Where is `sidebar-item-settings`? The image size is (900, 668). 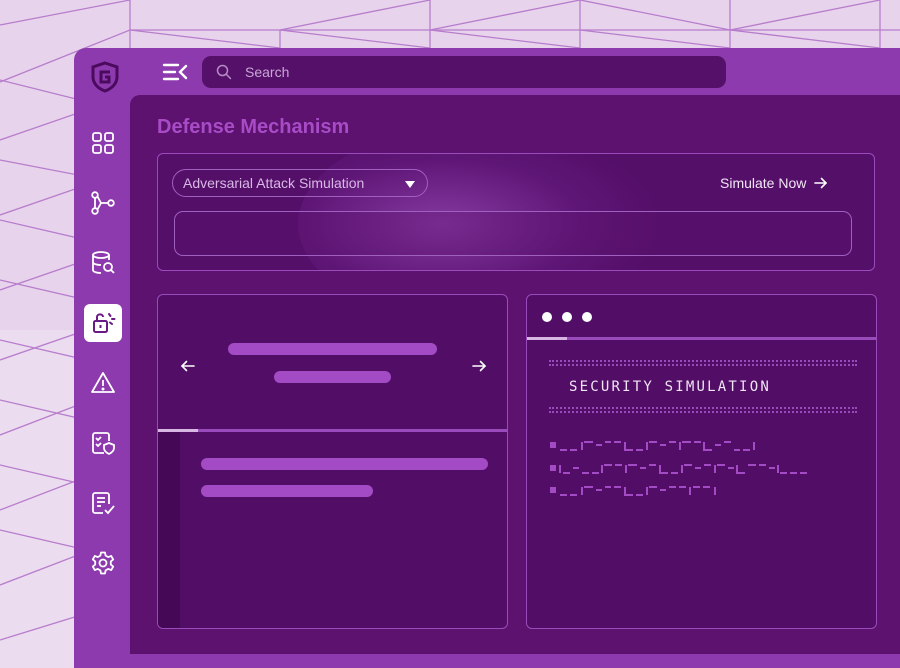 sidebar-item-settings is located at coordinates (103, 563).